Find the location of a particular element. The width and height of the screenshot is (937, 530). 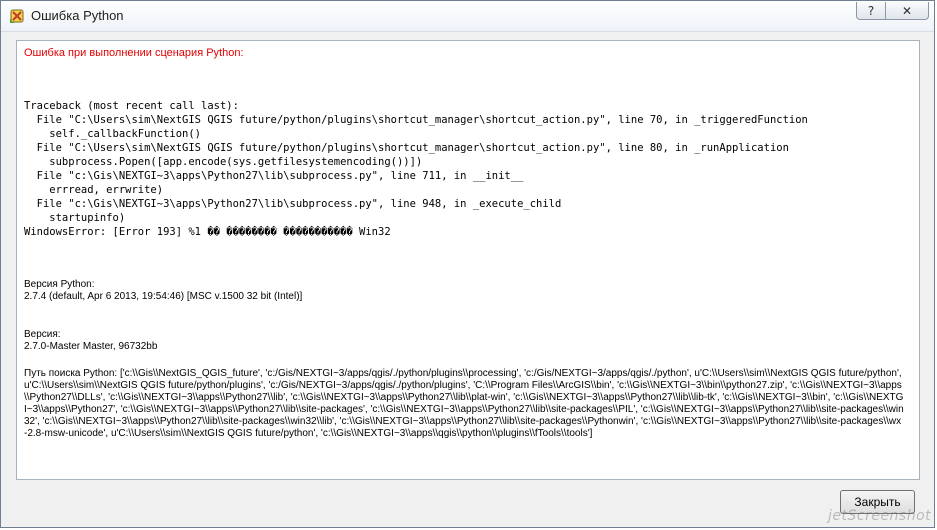

window-title: Ошибка Python is located at coordinates (77, 15).